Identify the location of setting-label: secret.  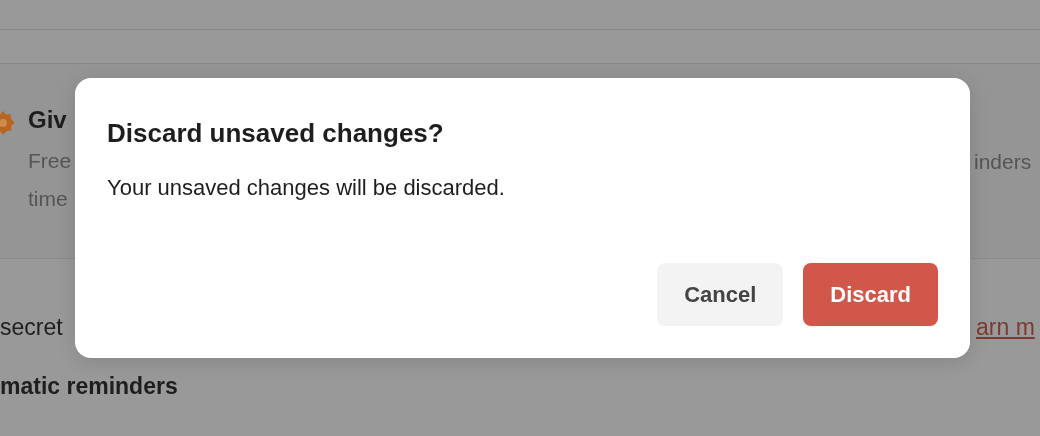
(31, 327).